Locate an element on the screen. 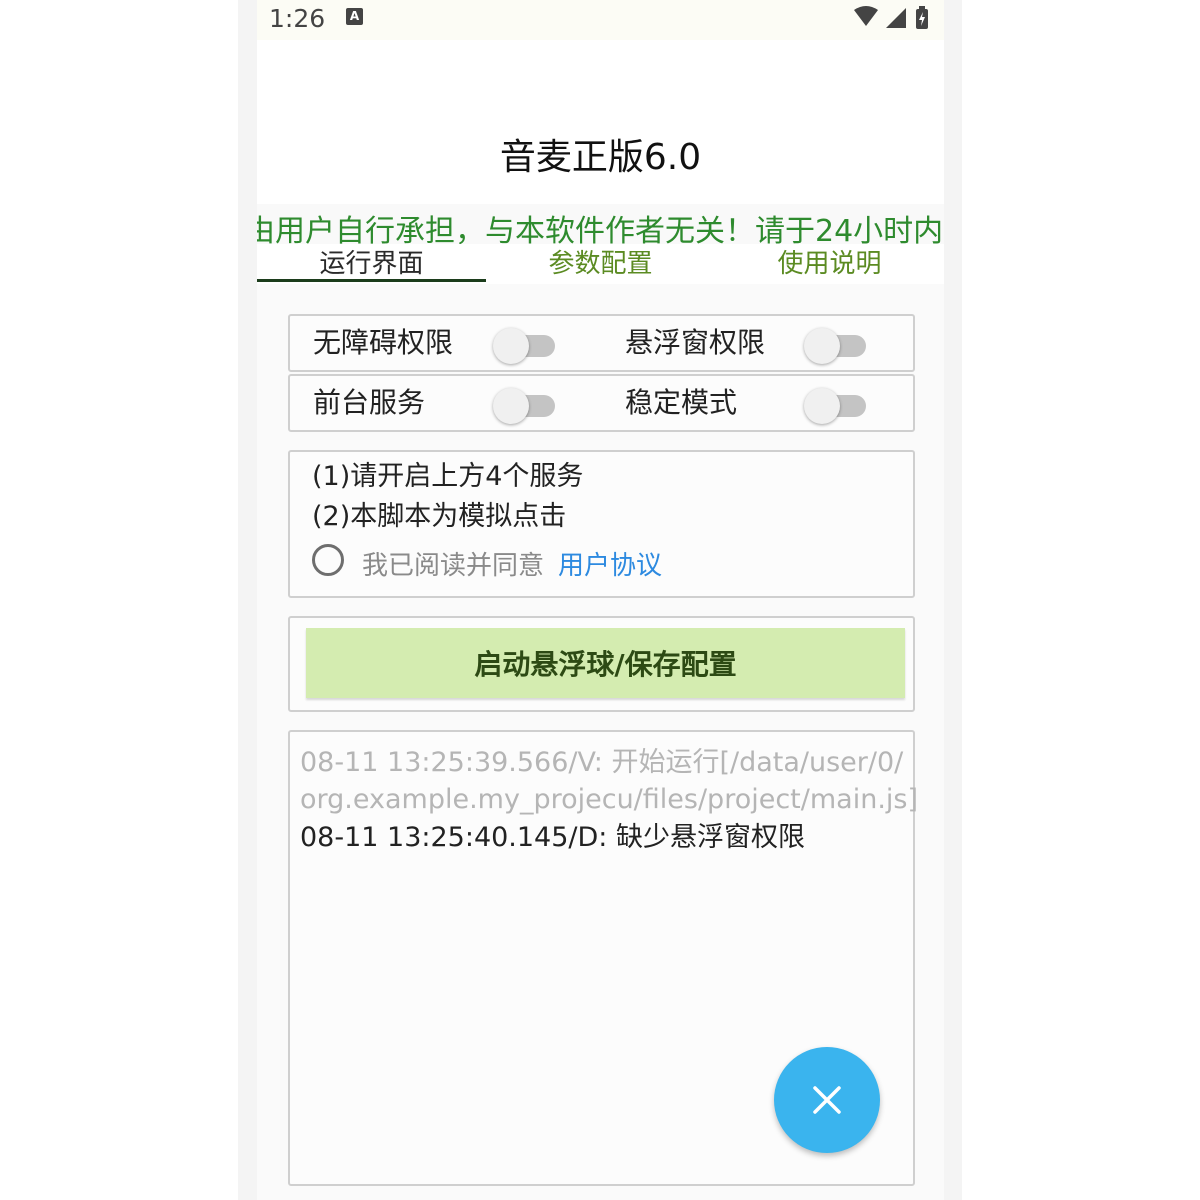 This screenshot has width=1200, height=1200. note-line-1: (1)请开启上方4个服务 is located at coordinates (448, 476).